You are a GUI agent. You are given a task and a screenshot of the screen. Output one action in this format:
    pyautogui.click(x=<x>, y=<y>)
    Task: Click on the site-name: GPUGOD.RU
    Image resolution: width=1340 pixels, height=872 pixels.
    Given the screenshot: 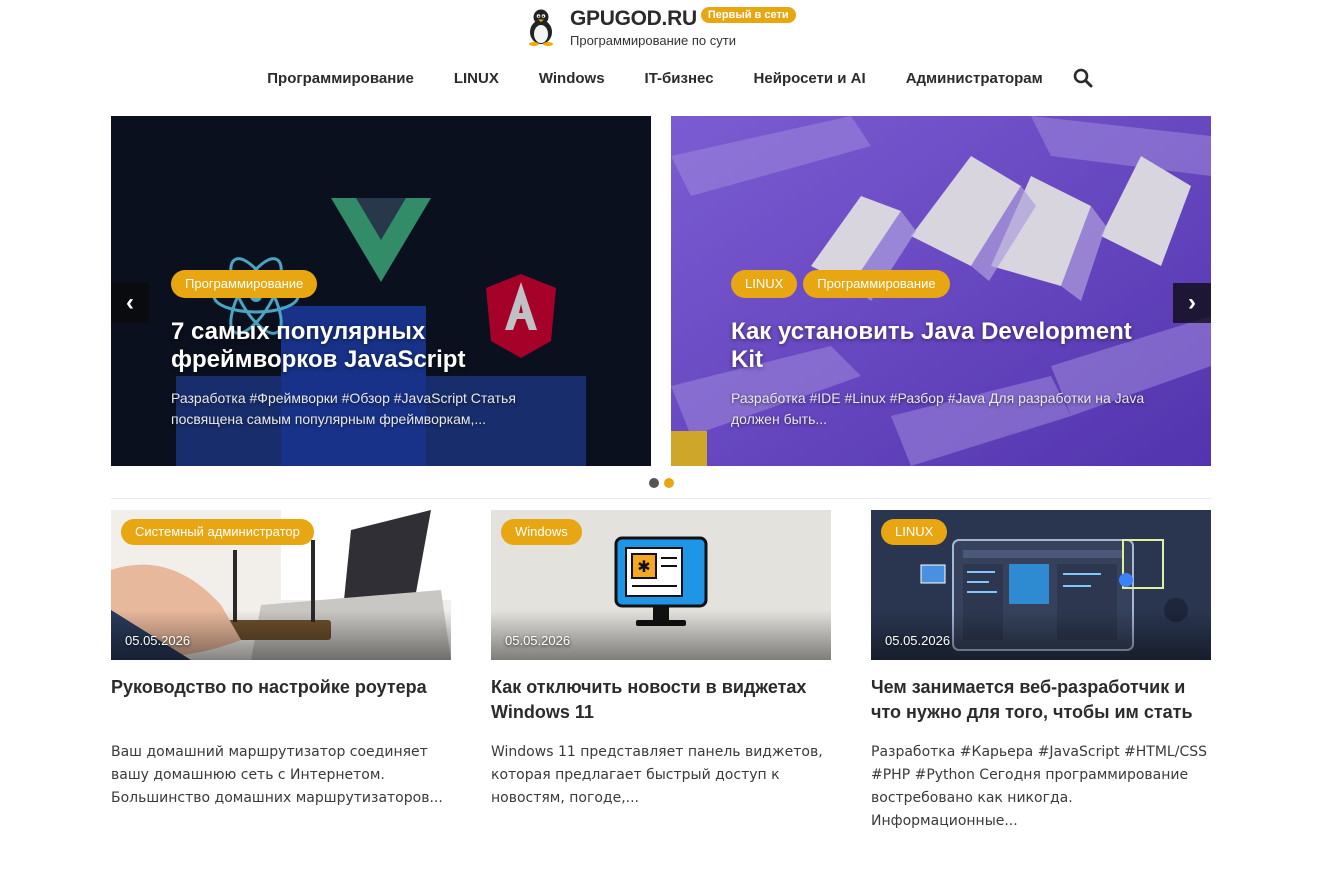 What is the action you would take?
    pyautogui.click(x=633, y=19)
    